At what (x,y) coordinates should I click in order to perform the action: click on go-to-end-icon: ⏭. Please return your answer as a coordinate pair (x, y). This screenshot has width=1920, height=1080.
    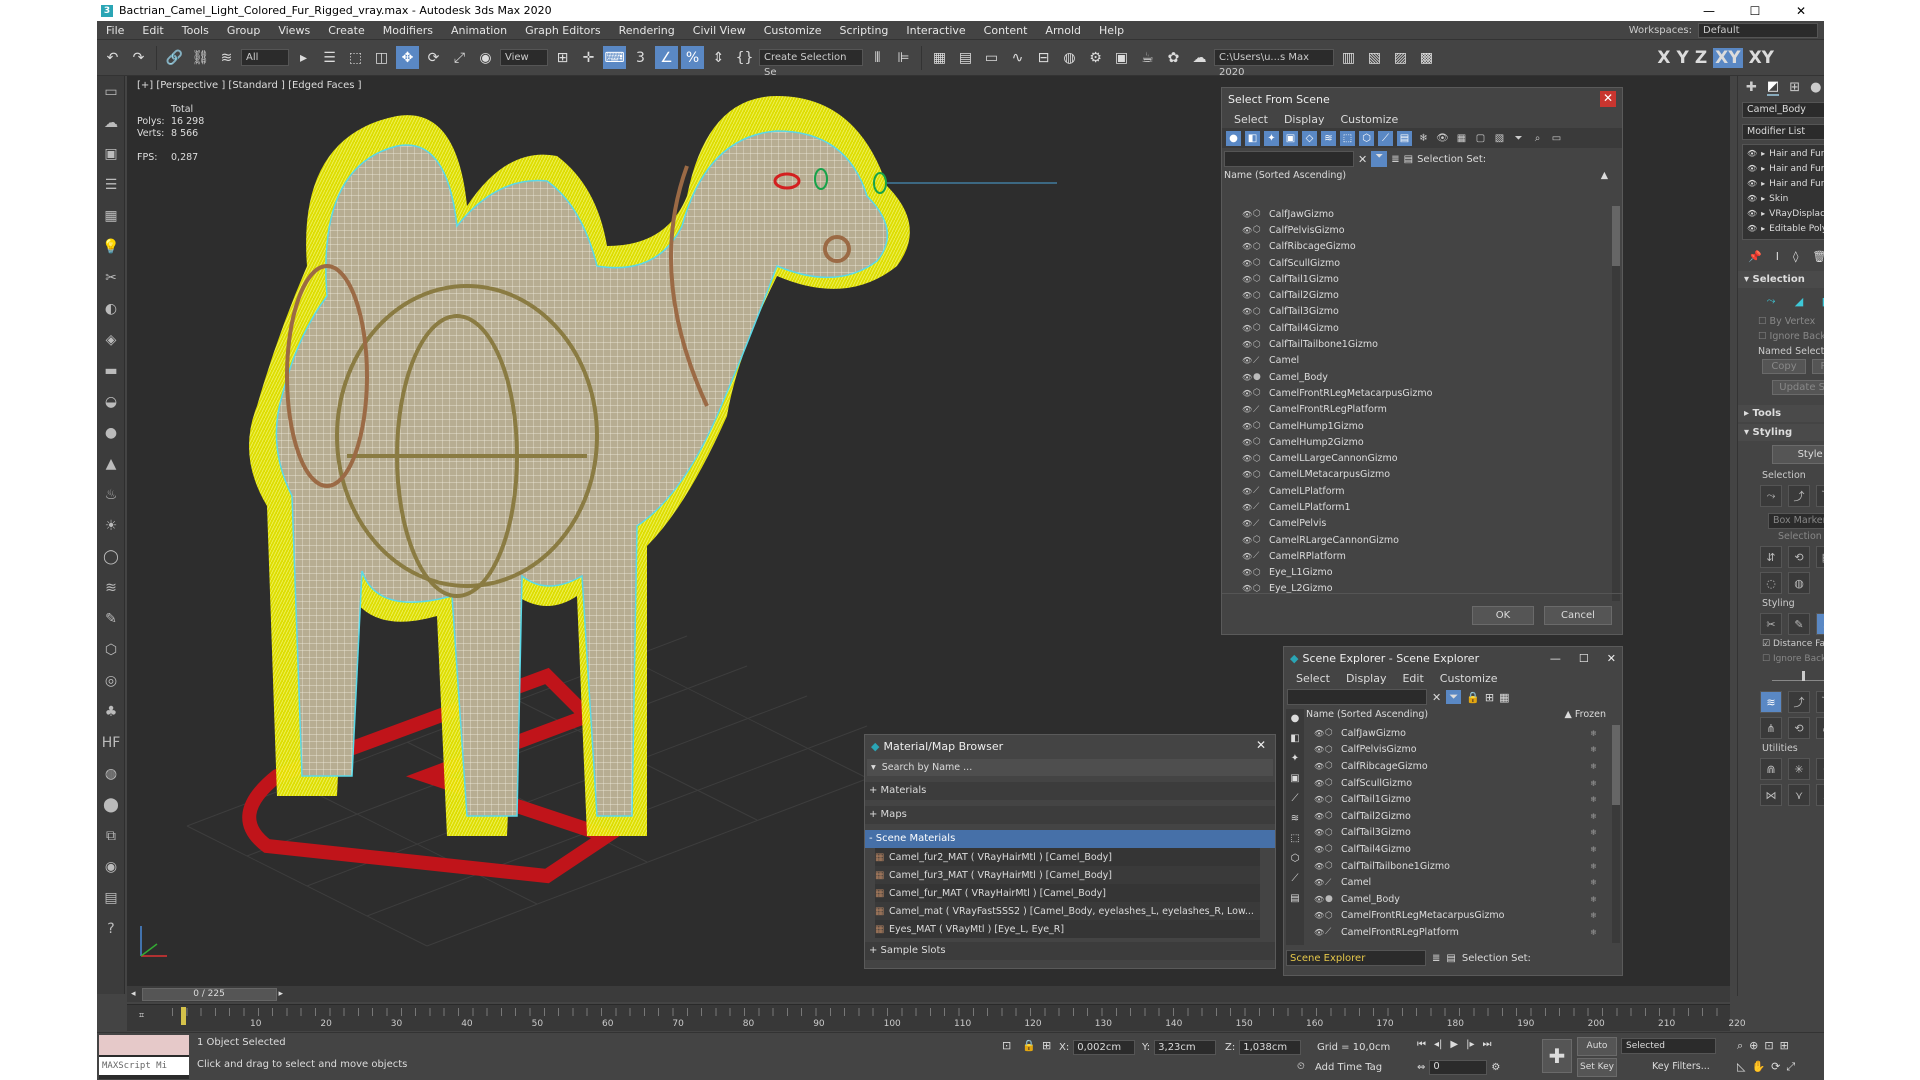
    Looking at the image, I should click on (1486, 1044).